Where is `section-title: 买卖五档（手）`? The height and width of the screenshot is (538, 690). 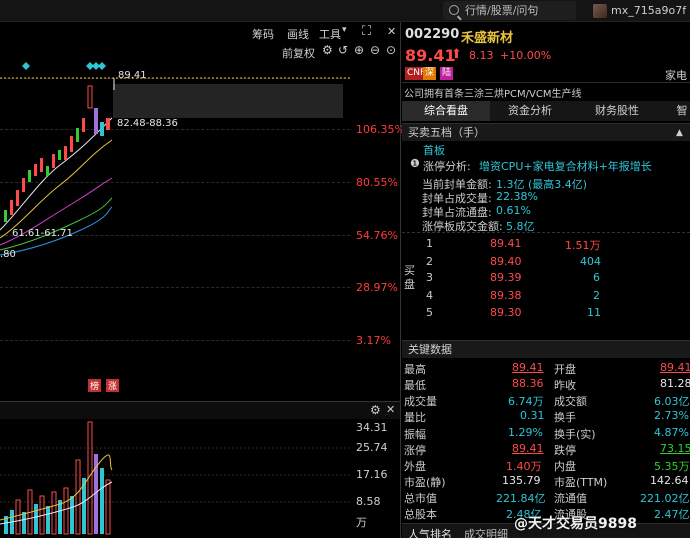
section-title: 买卖五档（手） is located at coordinates (446, 132).